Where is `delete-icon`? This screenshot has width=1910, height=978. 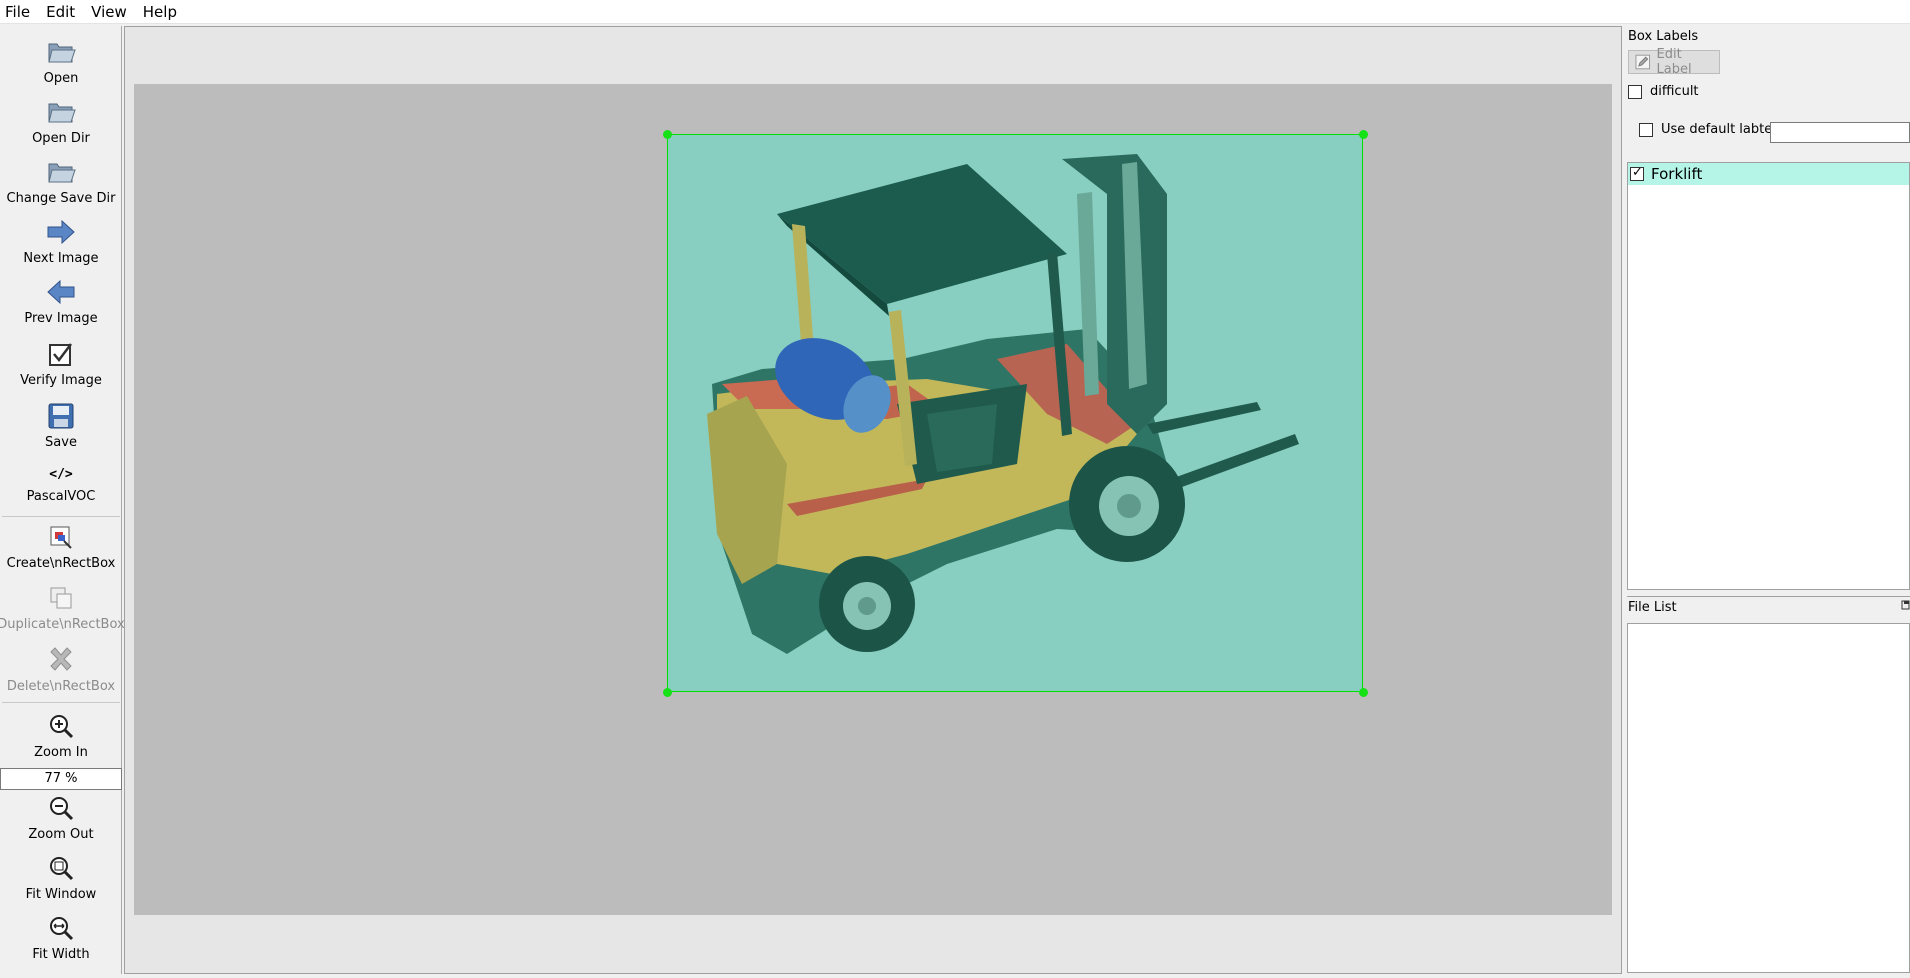
delete-icon is located at coordinates (61, 660).